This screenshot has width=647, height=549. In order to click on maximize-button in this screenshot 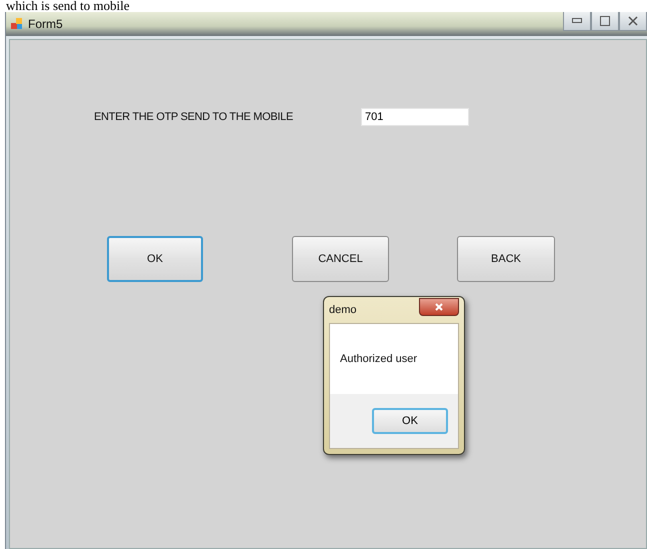, I will do `click(605, 21)`.